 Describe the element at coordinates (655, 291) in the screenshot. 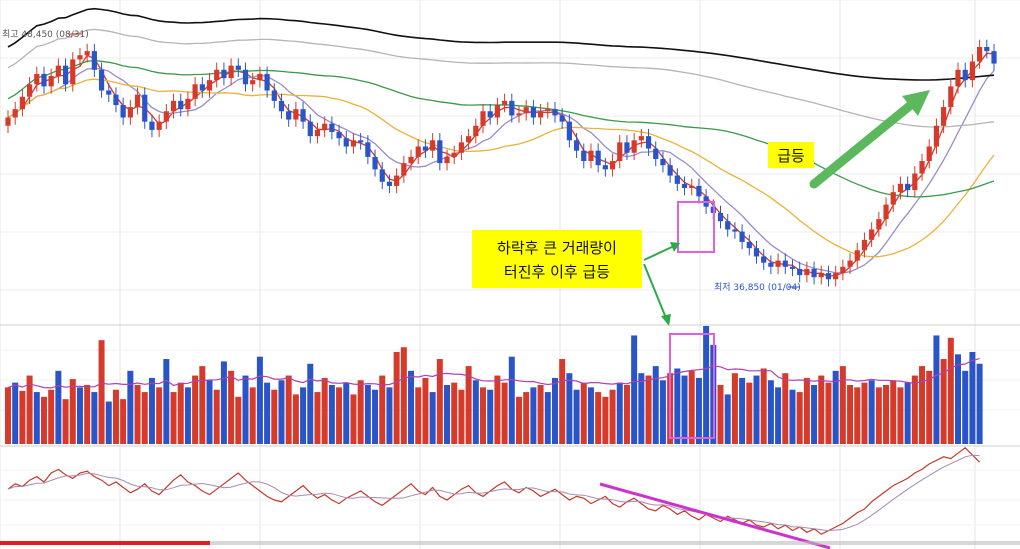

I see `note-arrow-down` at that location.